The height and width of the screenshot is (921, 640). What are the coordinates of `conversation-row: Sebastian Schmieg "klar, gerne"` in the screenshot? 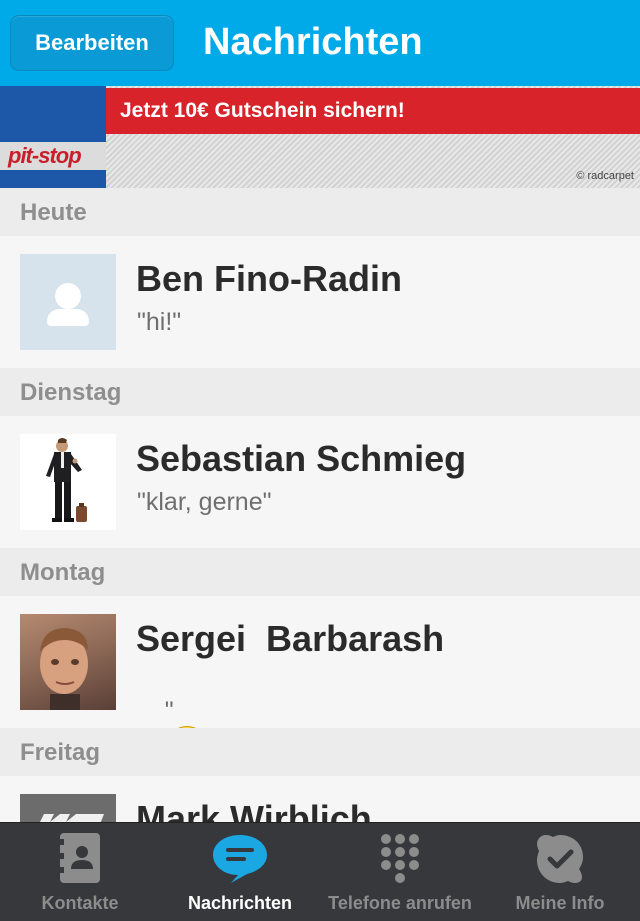 It's located at (320, 482).